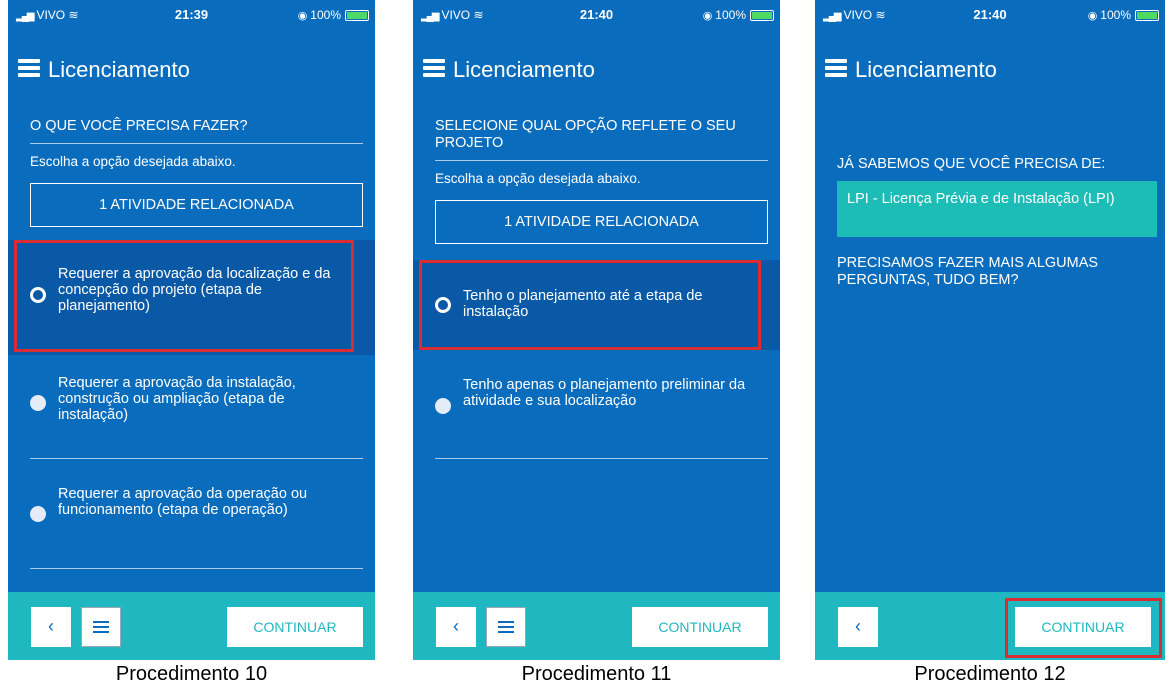  What do you see at coordinates (191, 15) in the screenshot?
I see `status-bar: ▂▄▆ VIVO ≋ 21:39 ◉ 100%` at bounding box center [191, 15].